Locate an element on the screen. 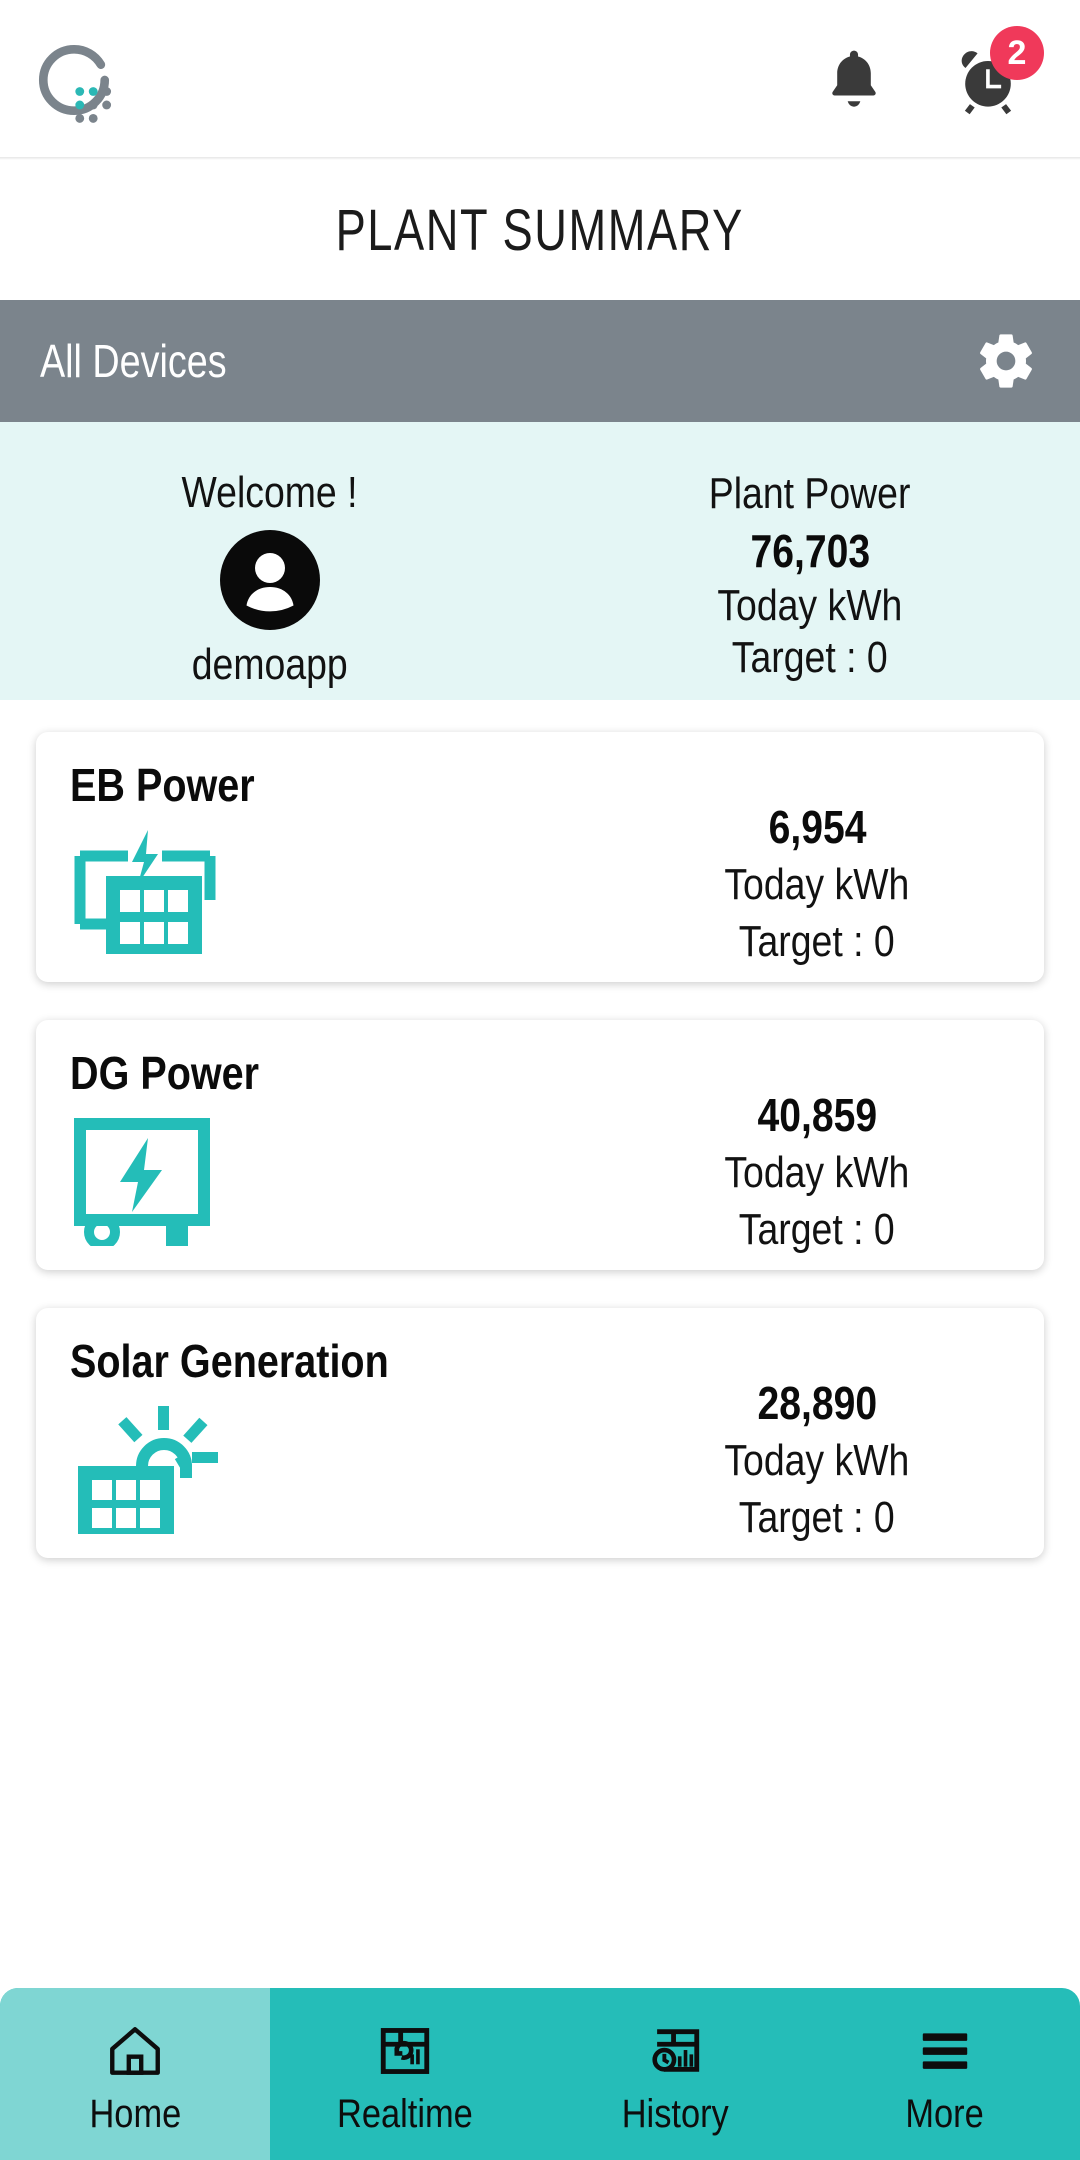  username: demoapp is located at coordinates (270, 664).